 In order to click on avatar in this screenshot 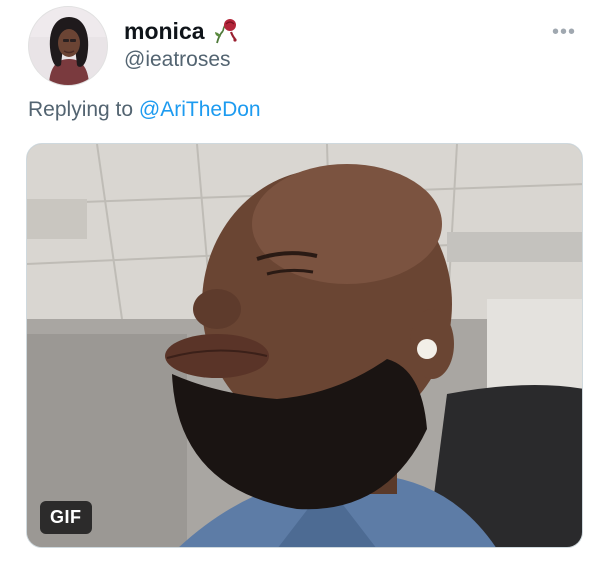, I will do `click(68, 46)`.